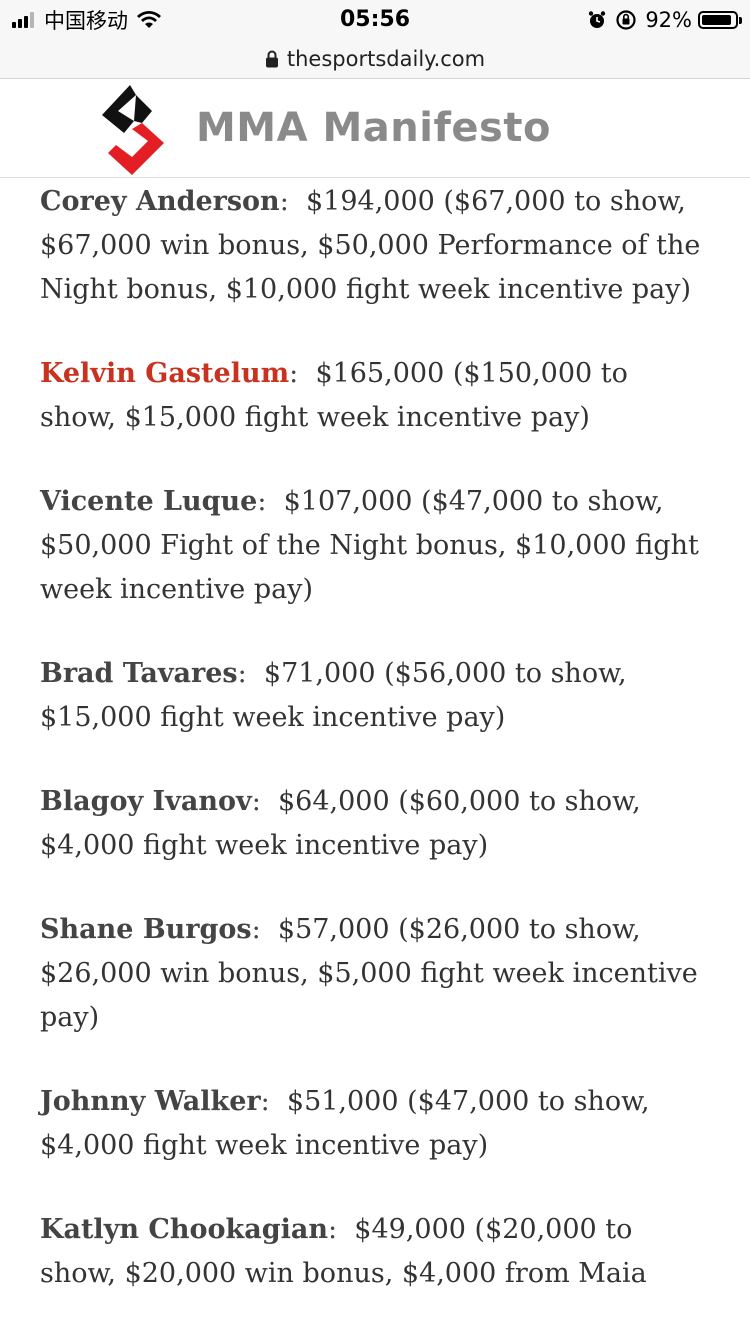 This screenshot has height=1336, width=750. I want to click on battery-icon, so click(720, 20).